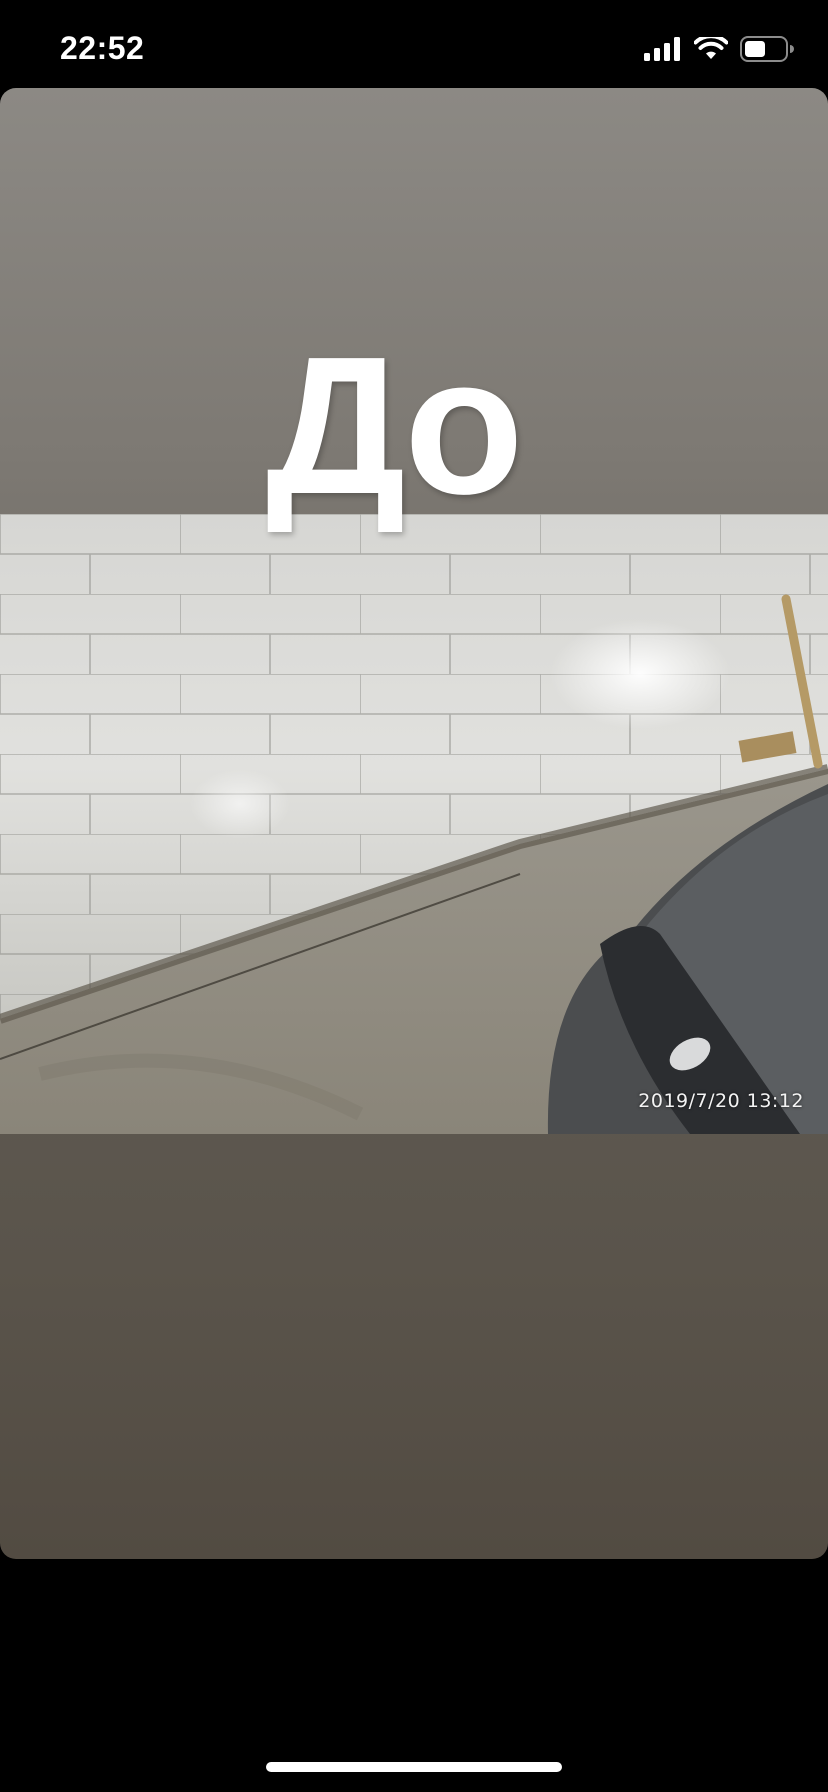 The height and width of the screenshot is (1792, 828). What do you see at coordinates (414, 44) in the screenshot?
I see `status-bar: 22:52` at bounding box center [414, 44].